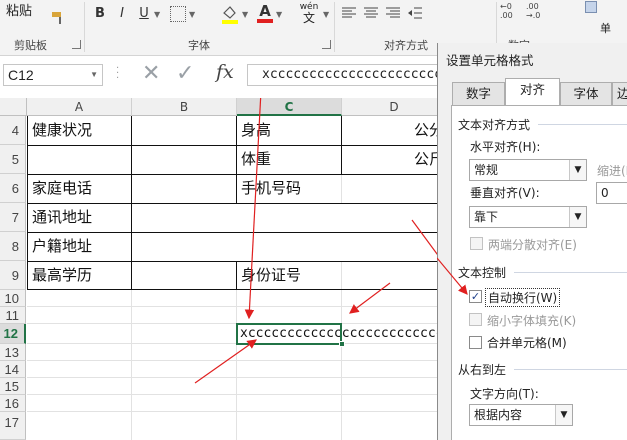 The height and width of the screenshot is (440, 627). I want to click on underline-dropdown-icon: ▼, so click(157, 14).